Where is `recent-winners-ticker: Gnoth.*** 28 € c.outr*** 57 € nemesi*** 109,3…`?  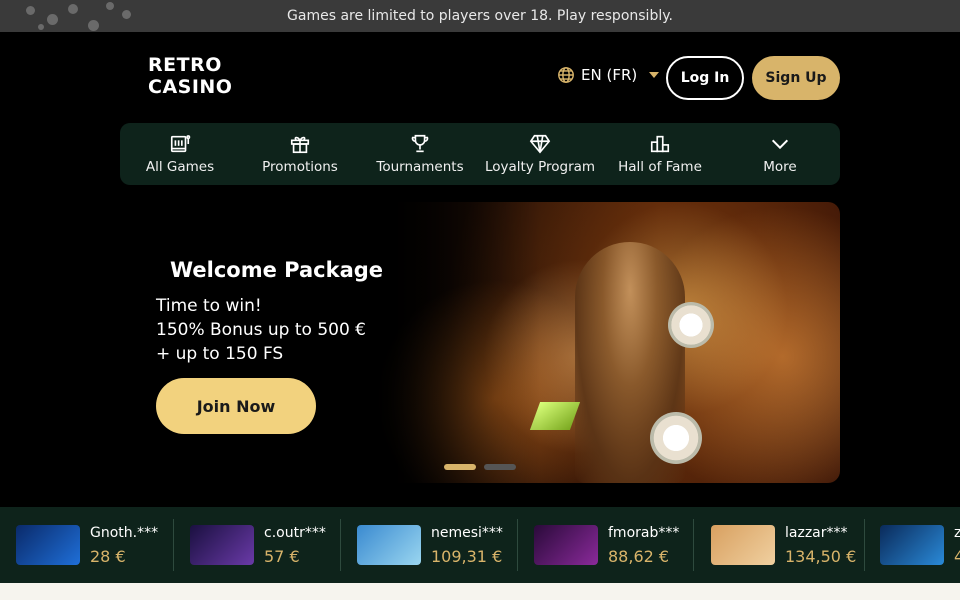 recent-winners-ticker: Gnoth.*** 28 € c.outr*** 57 € nemesi*** 109,3… is located at coordinates (480, 545).